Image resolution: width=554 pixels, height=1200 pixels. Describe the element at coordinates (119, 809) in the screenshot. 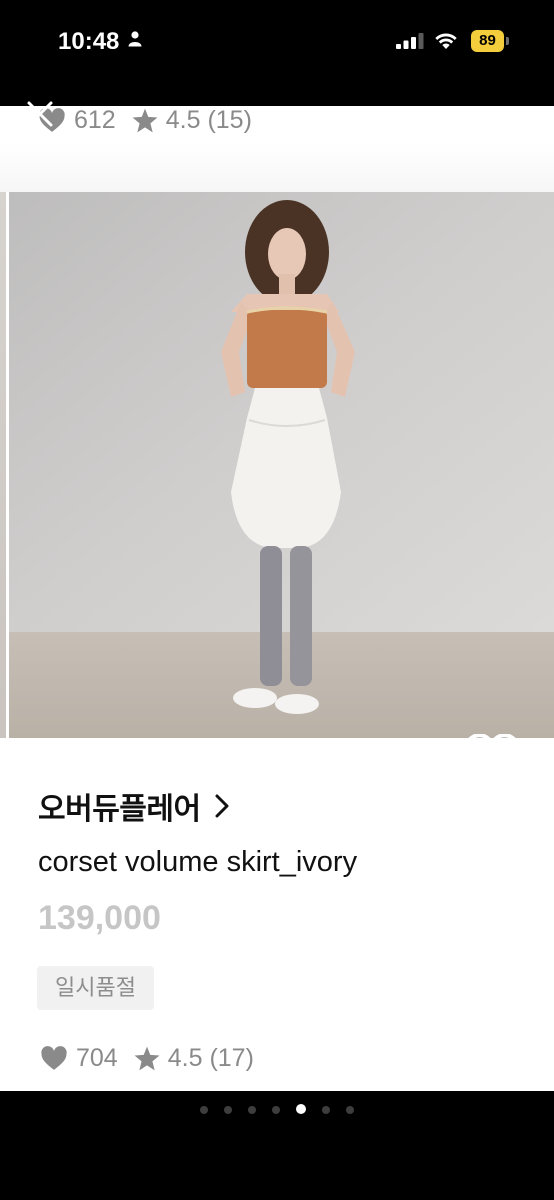

I see `brand-name: 오버듀플레어` at that location.